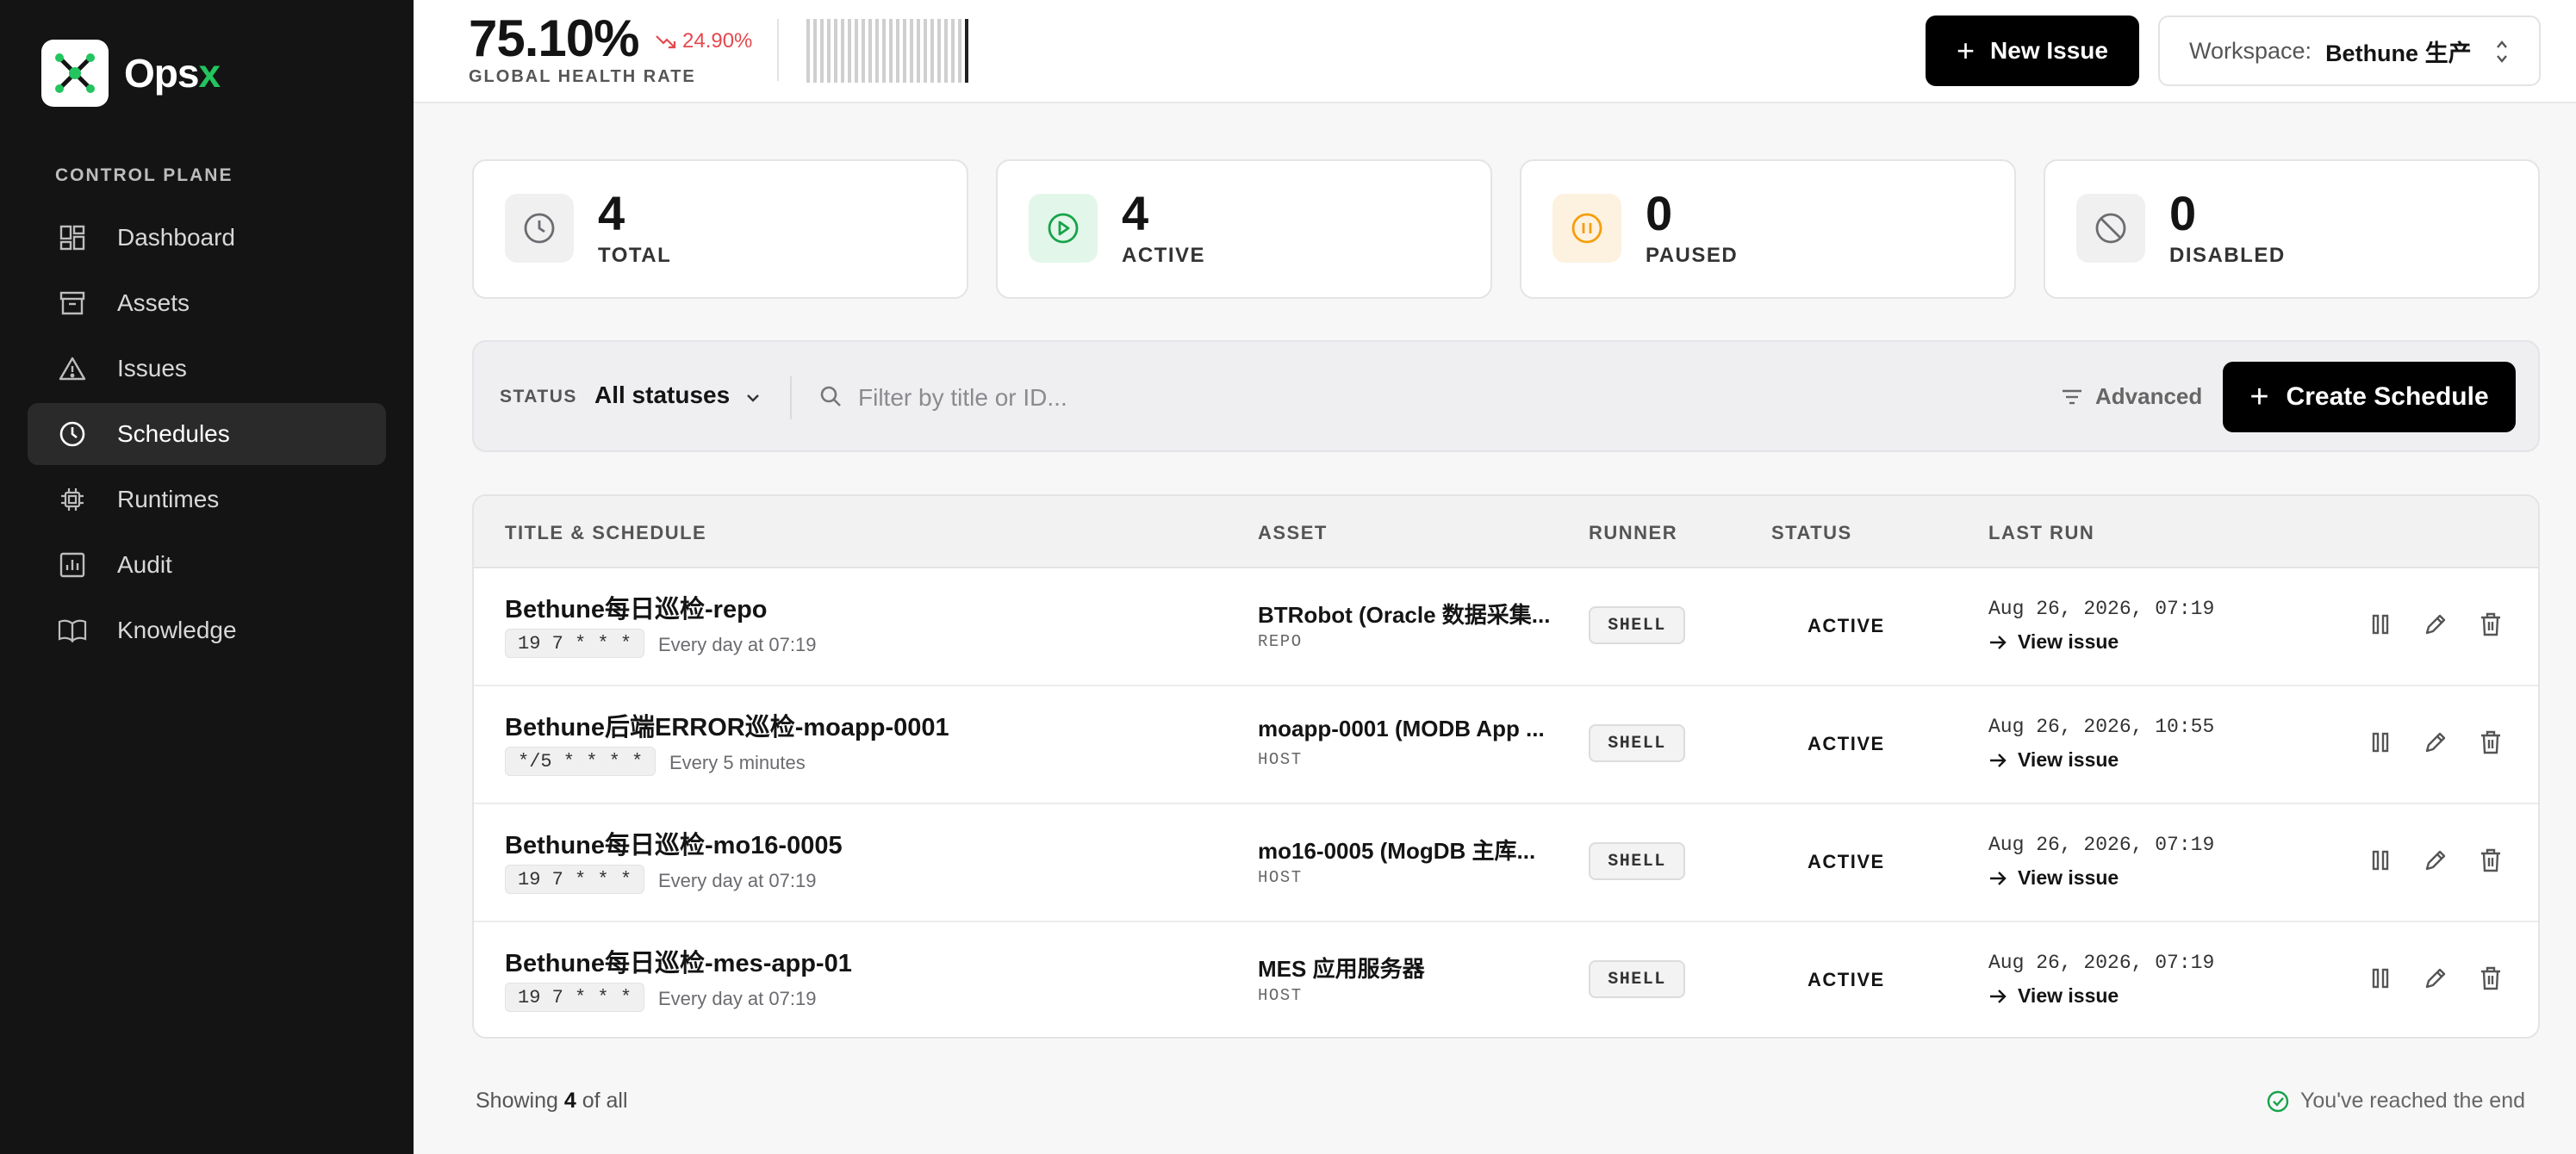 The image size is (2576, 1154). What do you see at coordinates (2396, 1101) in the screenshot?
I see `end-of-list: You've reached the end` at bounding box center [2396, 1101].